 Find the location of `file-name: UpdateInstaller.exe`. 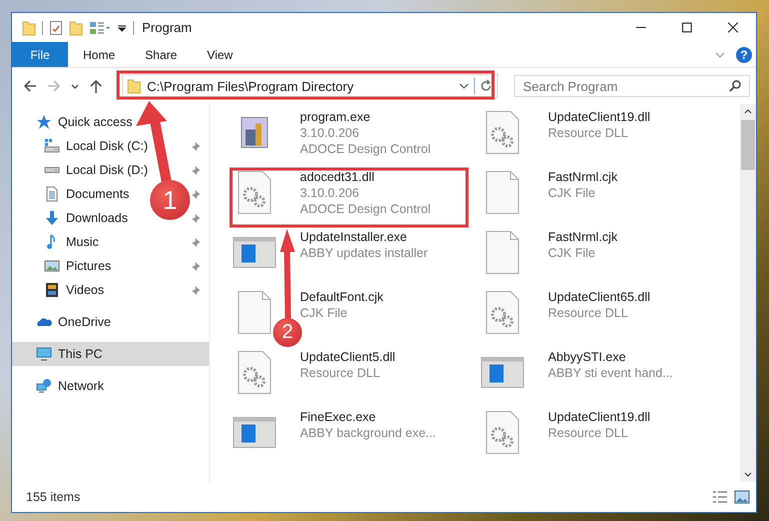

file-name: UpdateInstaller.exe is located at coordinates (364, 237).